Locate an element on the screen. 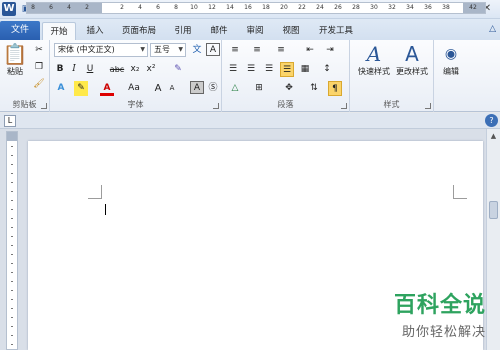  superscript-button: x² is located at coordinates (151, 69).